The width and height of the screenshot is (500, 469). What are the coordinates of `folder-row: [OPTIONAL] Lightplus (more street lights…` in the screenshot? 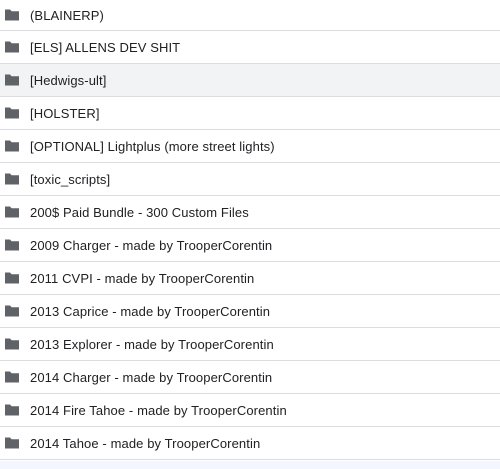 It's located at (250, 146).